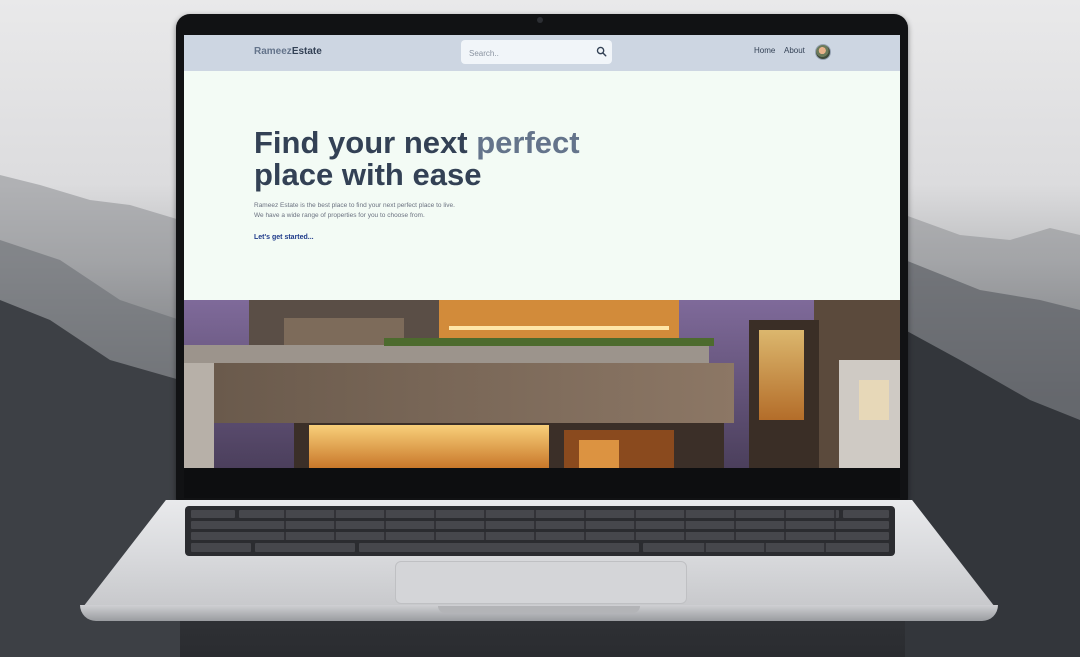  I want to click on lid-notch, so click(539, 609).